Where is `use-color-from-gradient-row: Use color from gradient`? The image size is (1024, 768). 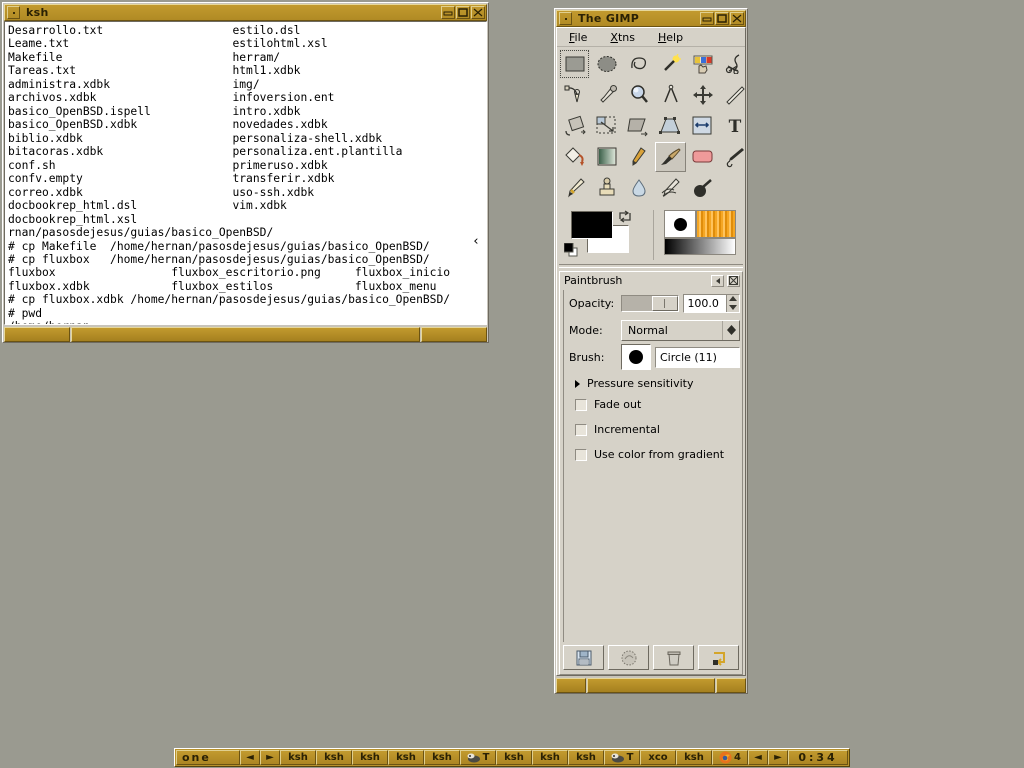
use-color-from-gradient-row: Use color from gradient is located at coordinates (657, 454).